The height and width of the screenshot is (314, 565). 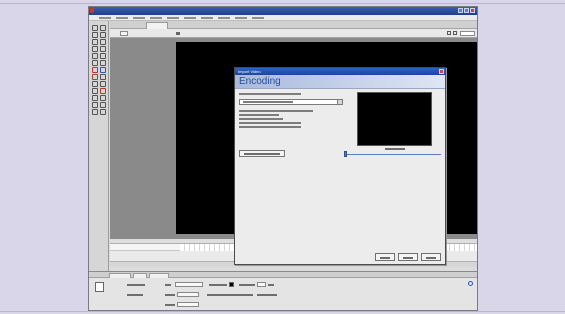 I want to click on next-button, so click(x=408, y=257).